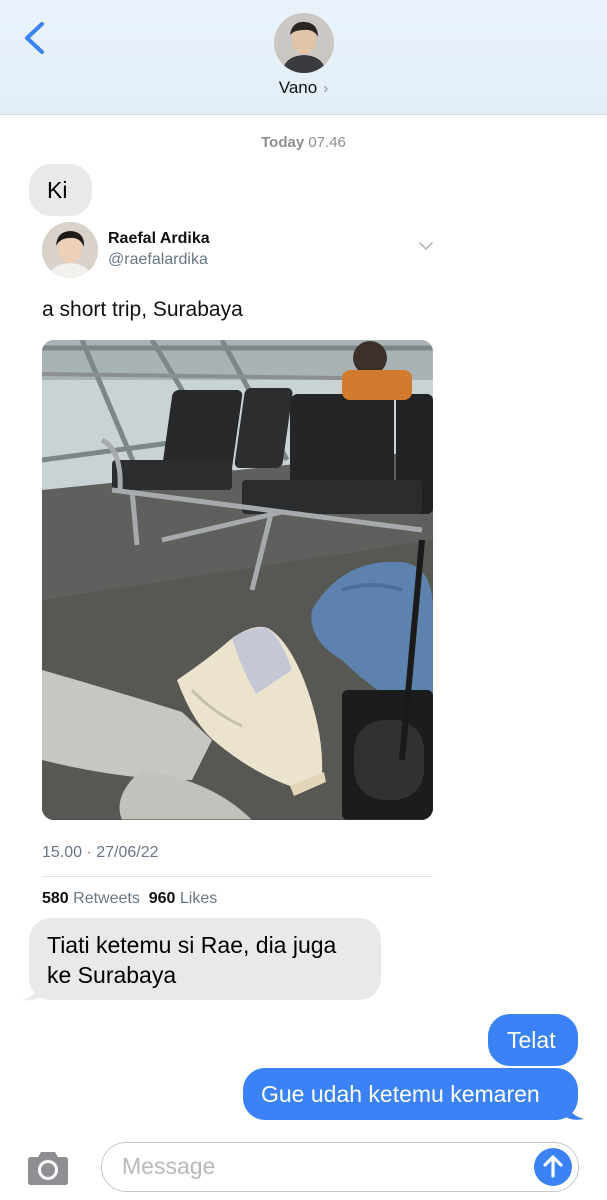  I want to click on retweets-label: Retweets, so click(106, 898).